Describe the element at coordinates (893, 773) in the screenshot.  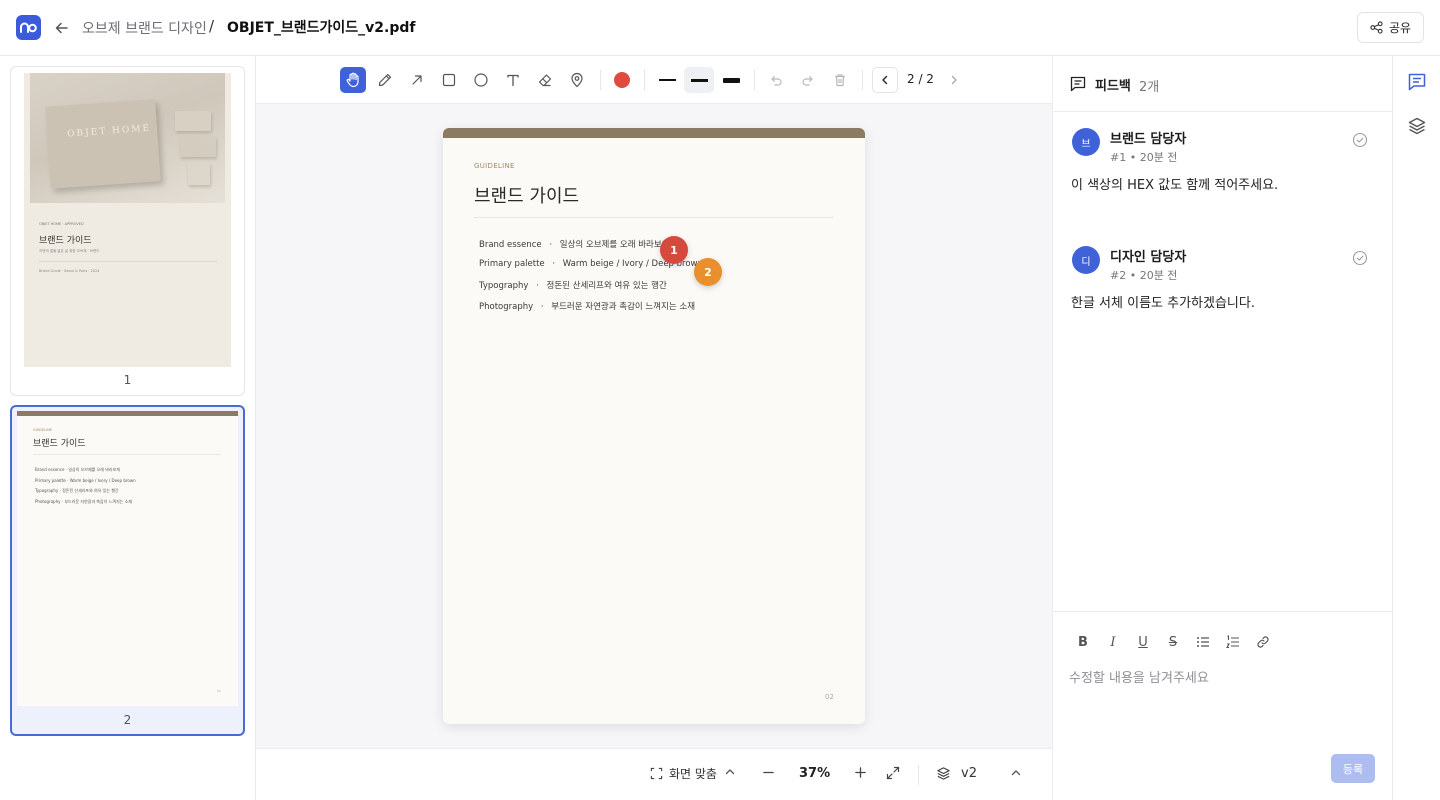
I see `fullscreen-button` at that location.